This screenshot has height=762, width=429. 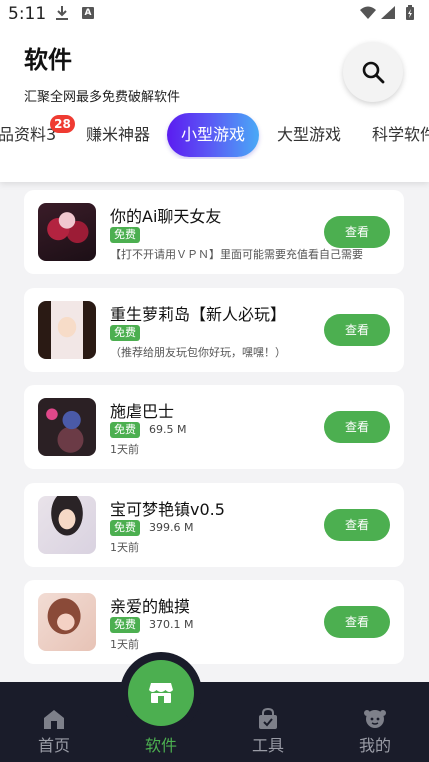 I want to click on tab-label: 大型游戏, so click(x=309, y=134).